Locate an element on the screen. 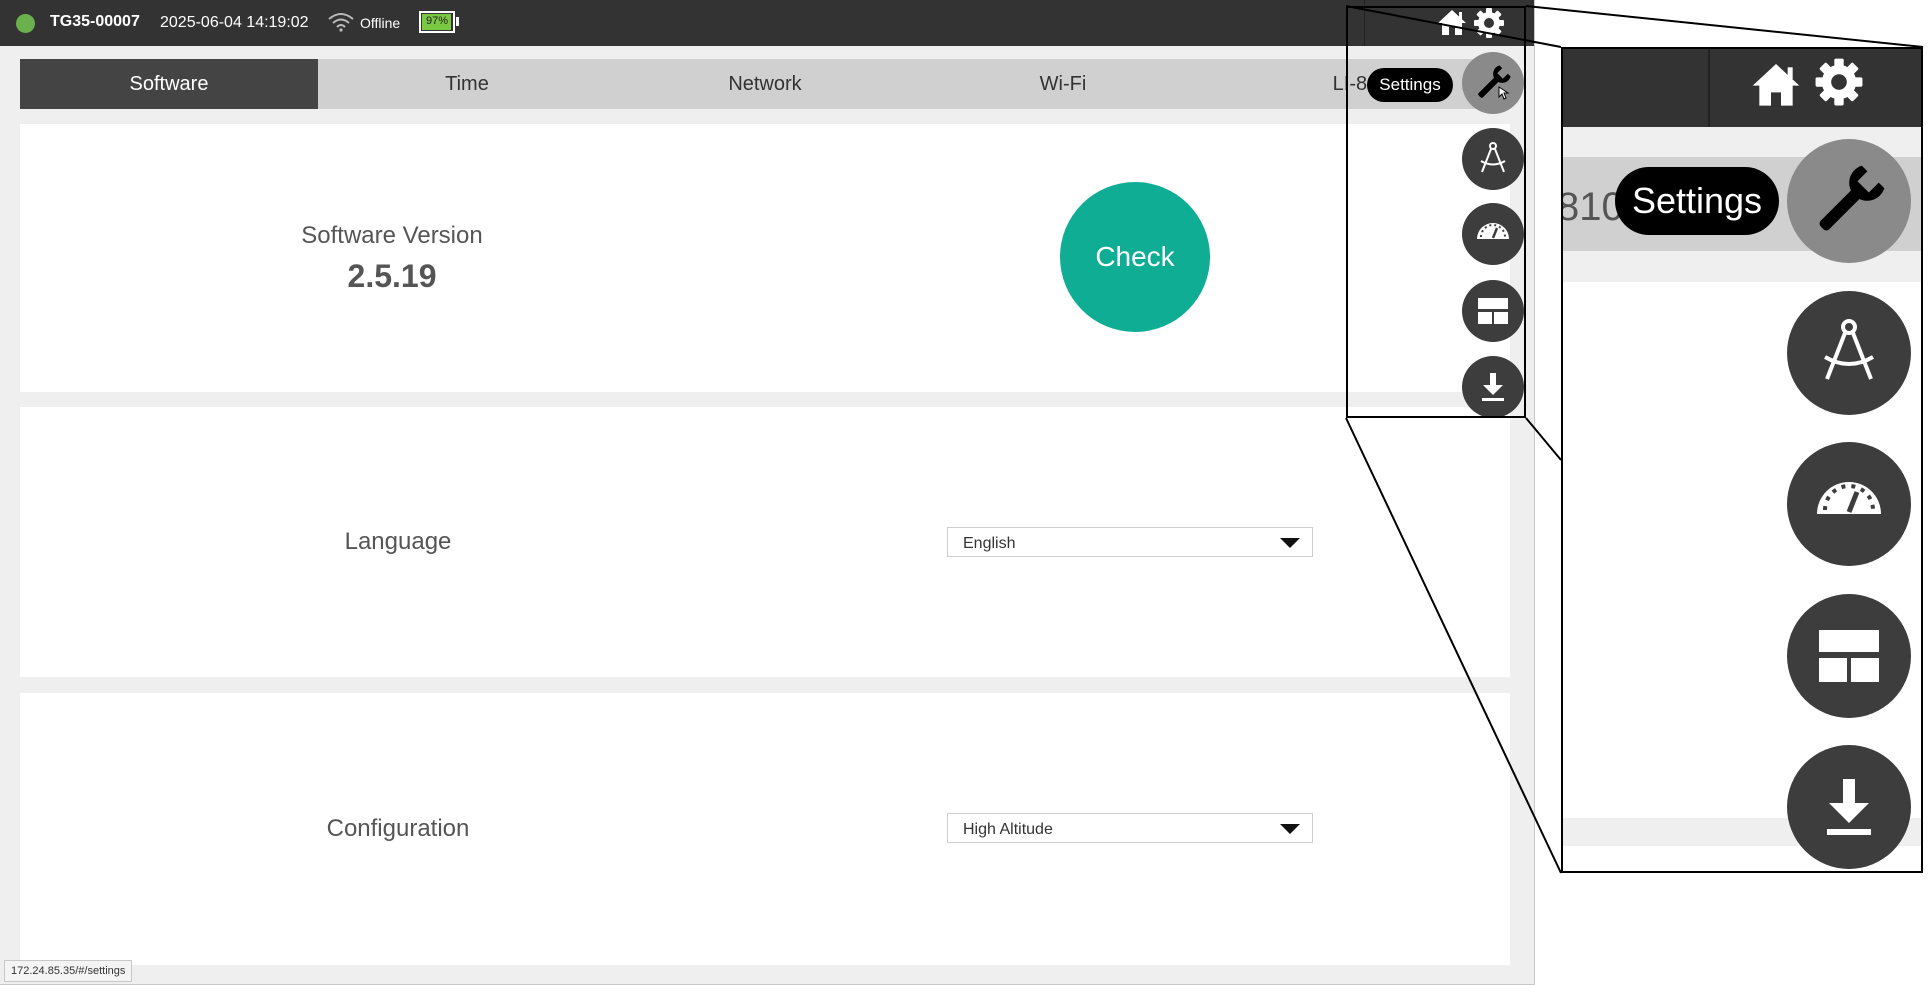 The image size is (1932, 985). software-version-label: Software Version is located at coordinates (392, 235).